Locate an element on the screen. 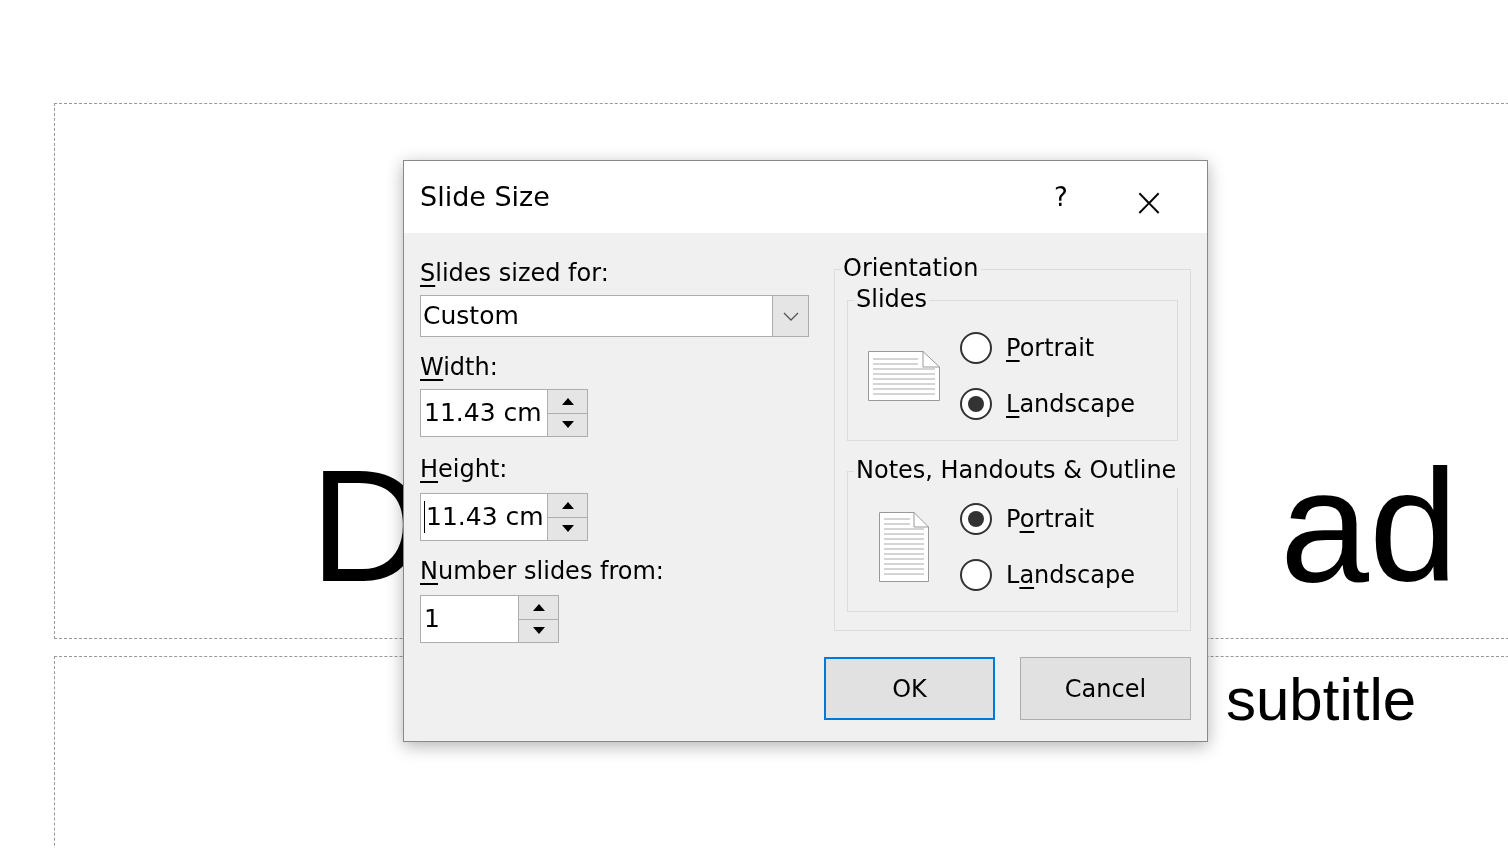 This screenshot has width=1508, height=848. close-button: × is located at coordinates (1149, 197).